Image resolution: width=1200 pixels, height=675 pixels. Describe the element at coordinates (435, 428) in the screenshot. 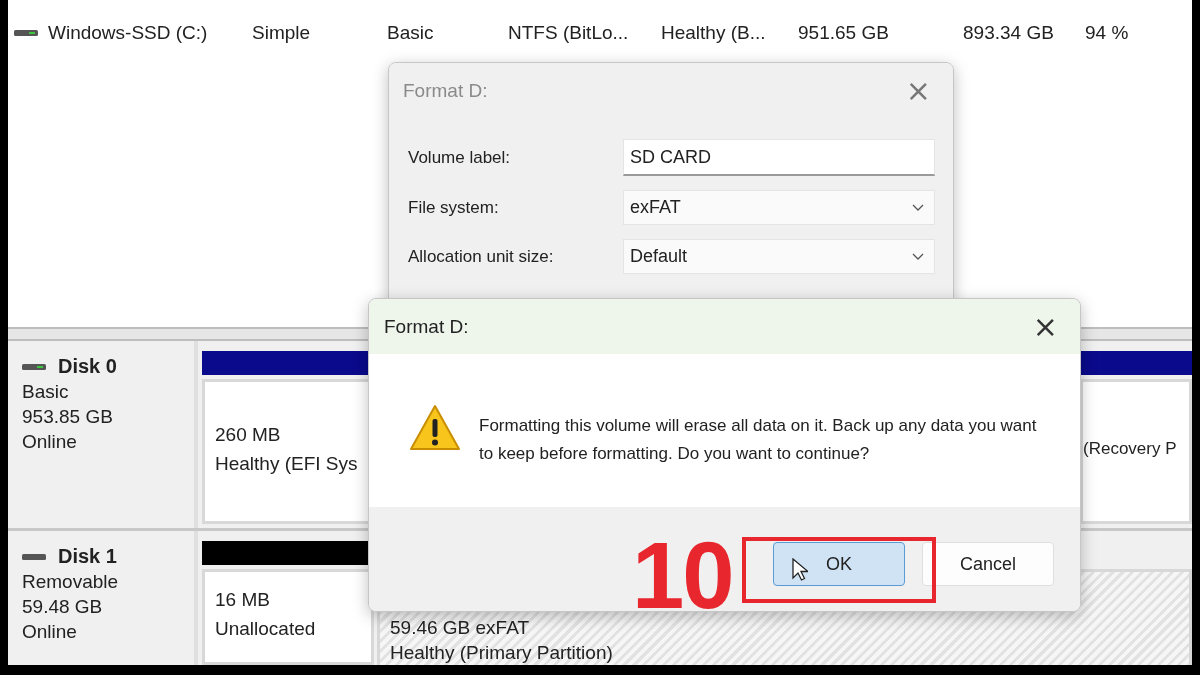

I see `warning-icon` at that location.